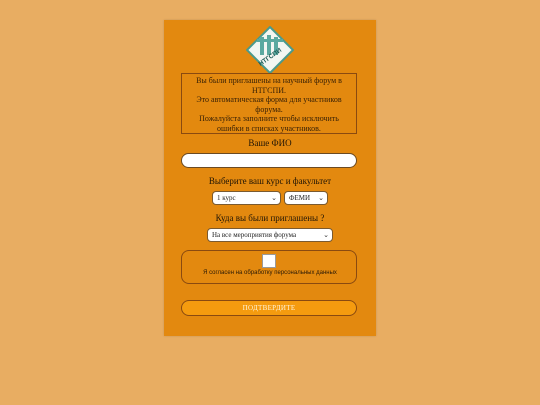  Describe the element at coordinates (269, 160) in the screenshot. I see `full-name-input` at that location.